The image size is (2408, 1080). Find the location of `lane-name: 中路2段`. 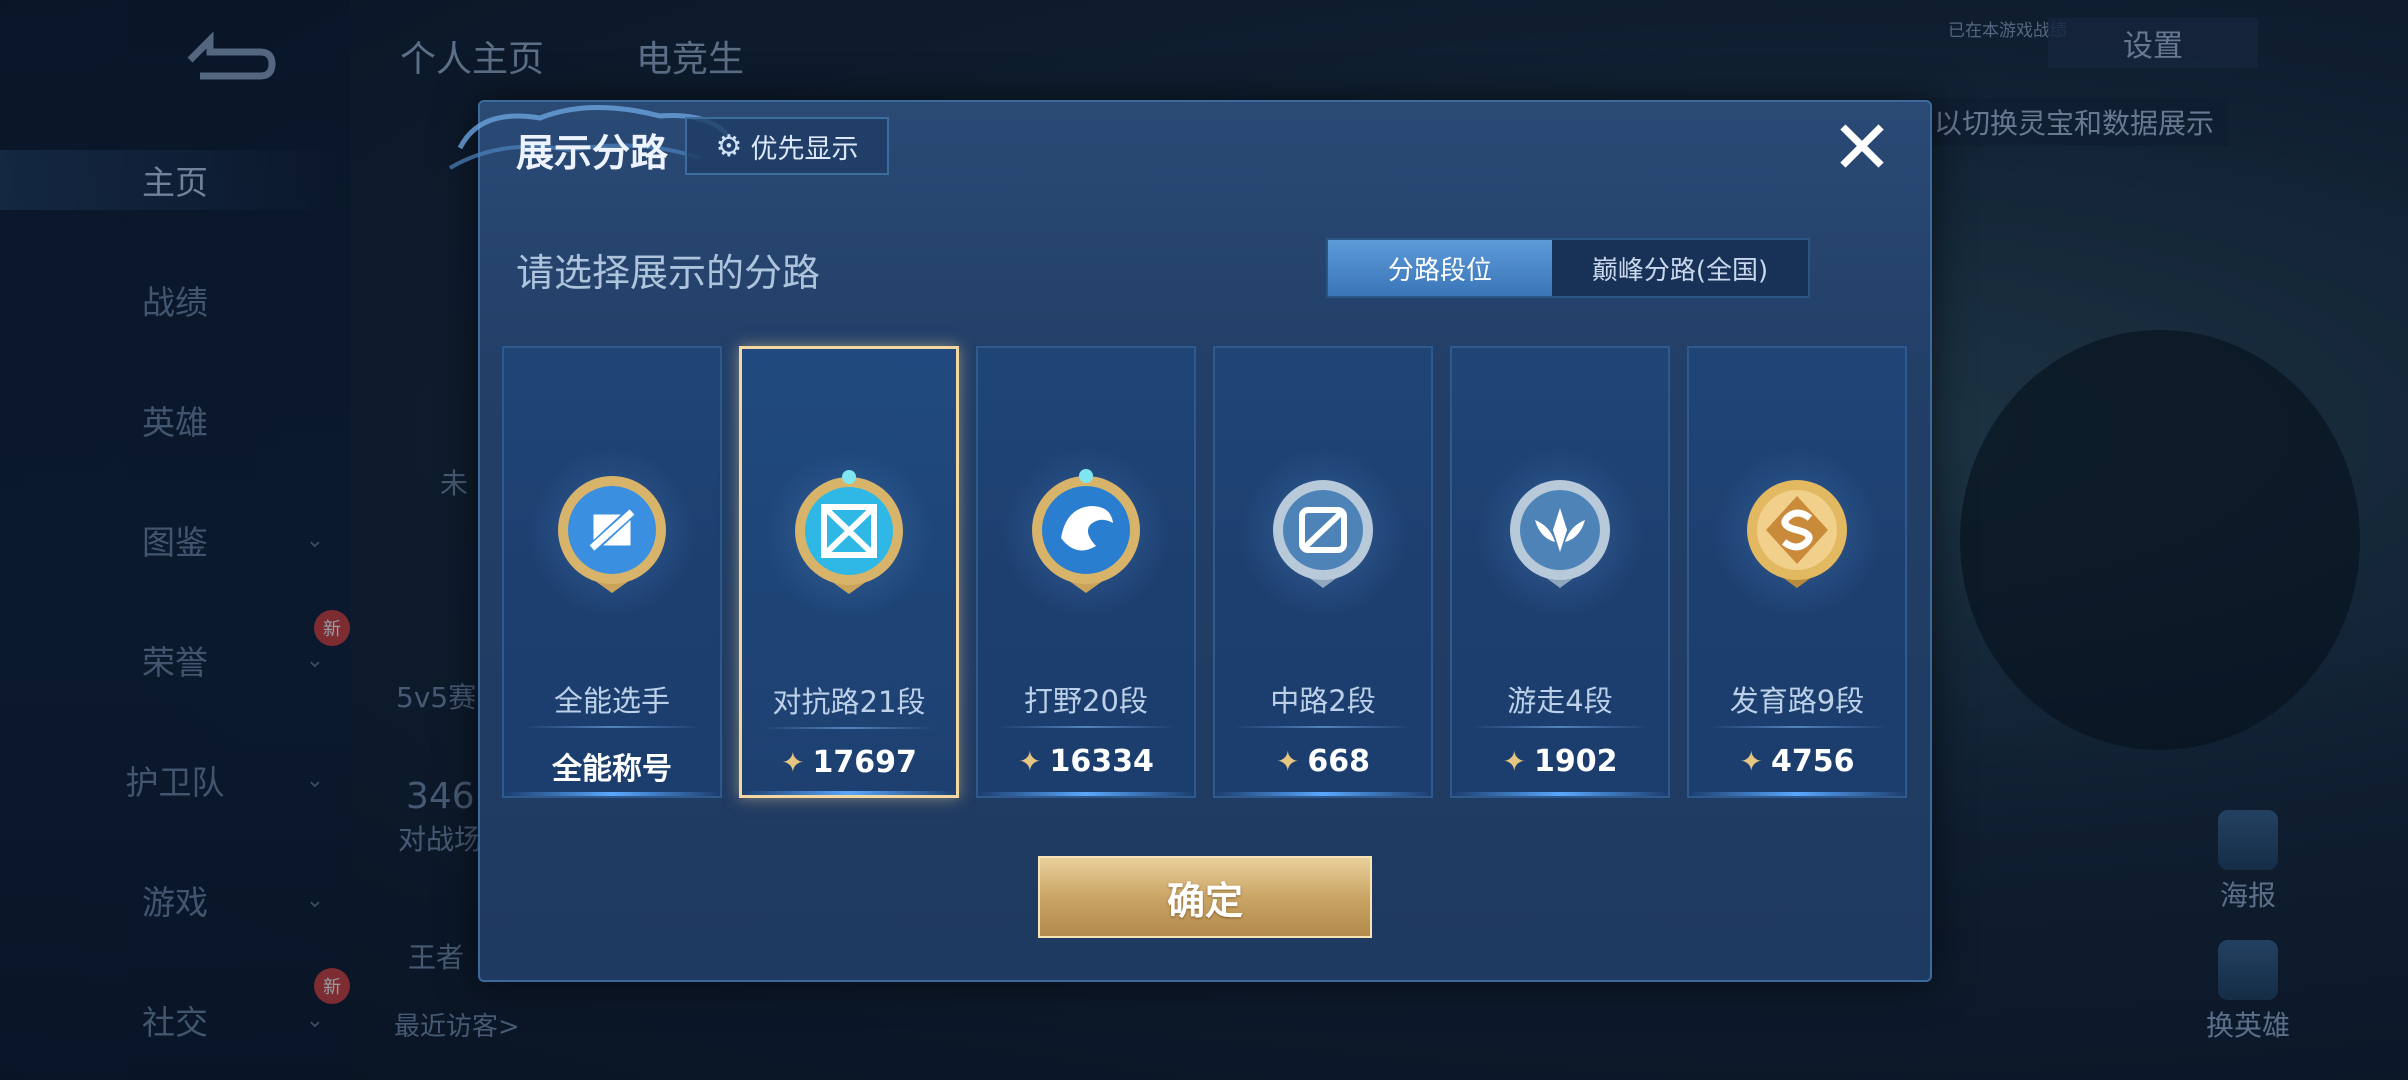

lane-name: 中路2段 is located at coordinates (1323, 701).